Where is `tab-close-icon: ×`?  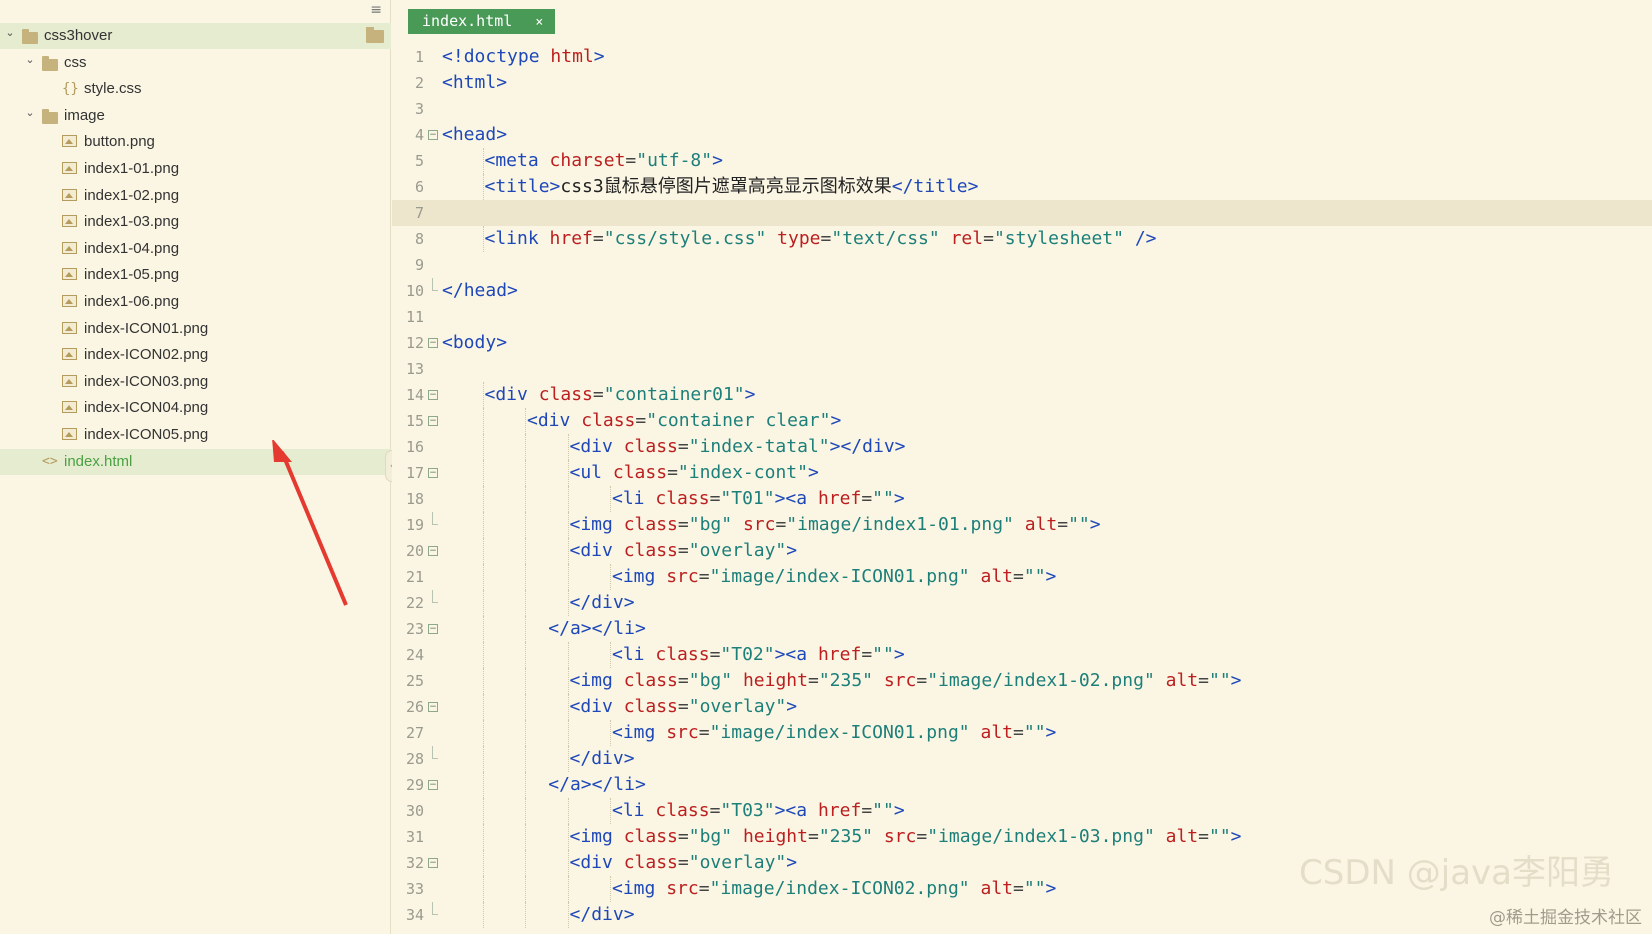 tab-close-icon: × is located at coordinates (539, 22).